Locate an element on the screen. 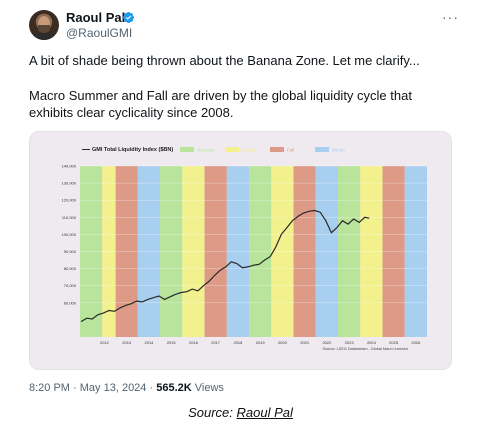  legend-label-spring: Spring is located at coordinates (249, 150).